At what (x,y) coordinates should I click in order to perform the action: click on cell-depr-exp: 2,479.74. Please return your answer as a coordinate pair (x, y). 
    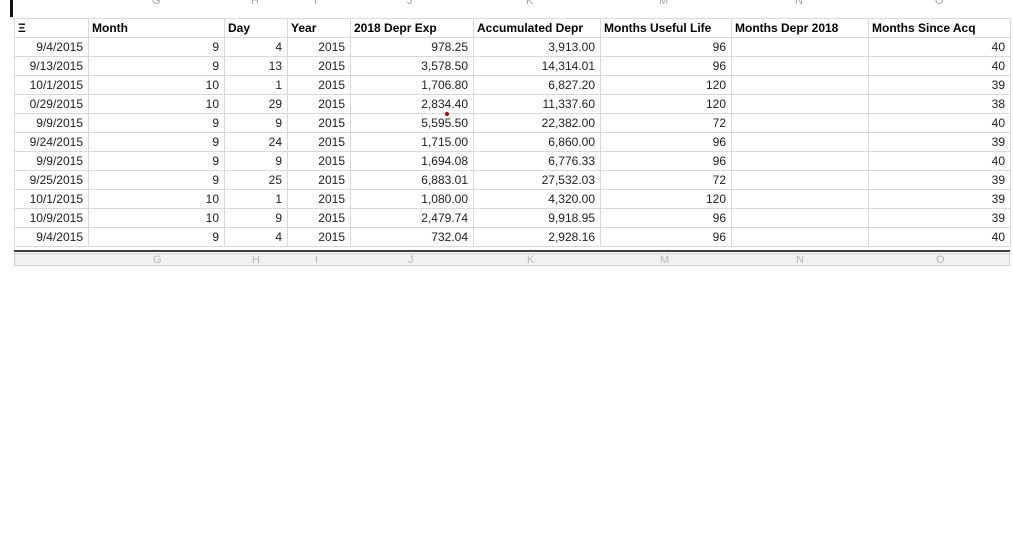
    Looking at the image, I should click on (412, 218).